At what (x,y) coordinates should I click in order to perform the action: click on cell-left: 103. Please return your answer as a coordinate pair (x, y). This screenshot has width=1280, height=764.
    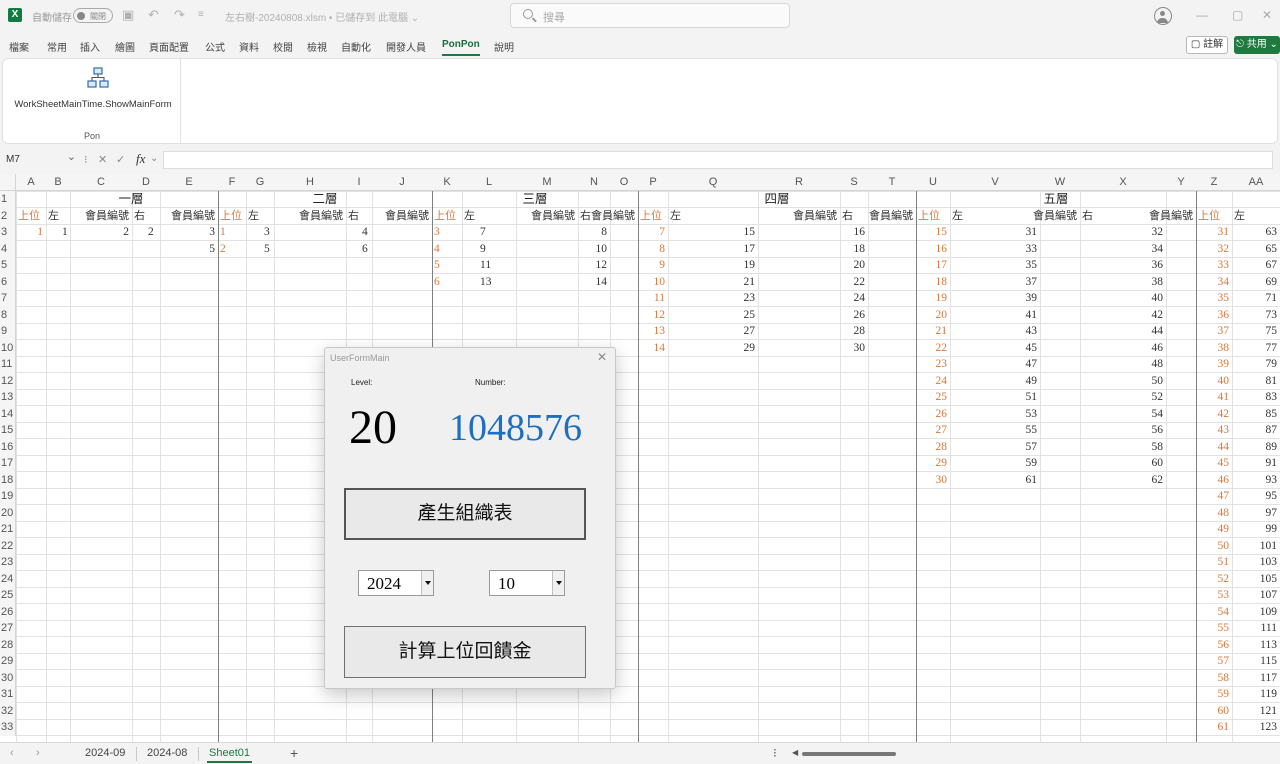
    Looking at the image, I should click on (1234, 562).